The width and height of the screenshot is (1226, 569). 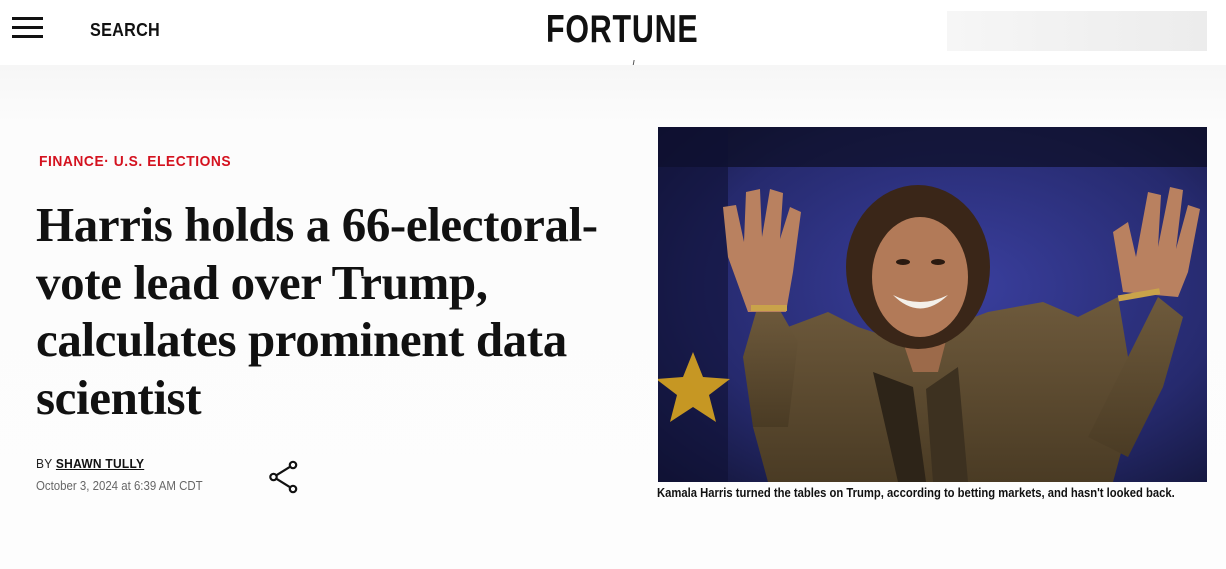 What do you see at coordinates (100, 463) in the screenshot?
I see `author-link: SHAWN TULLY` at bounding box center [100, 463].